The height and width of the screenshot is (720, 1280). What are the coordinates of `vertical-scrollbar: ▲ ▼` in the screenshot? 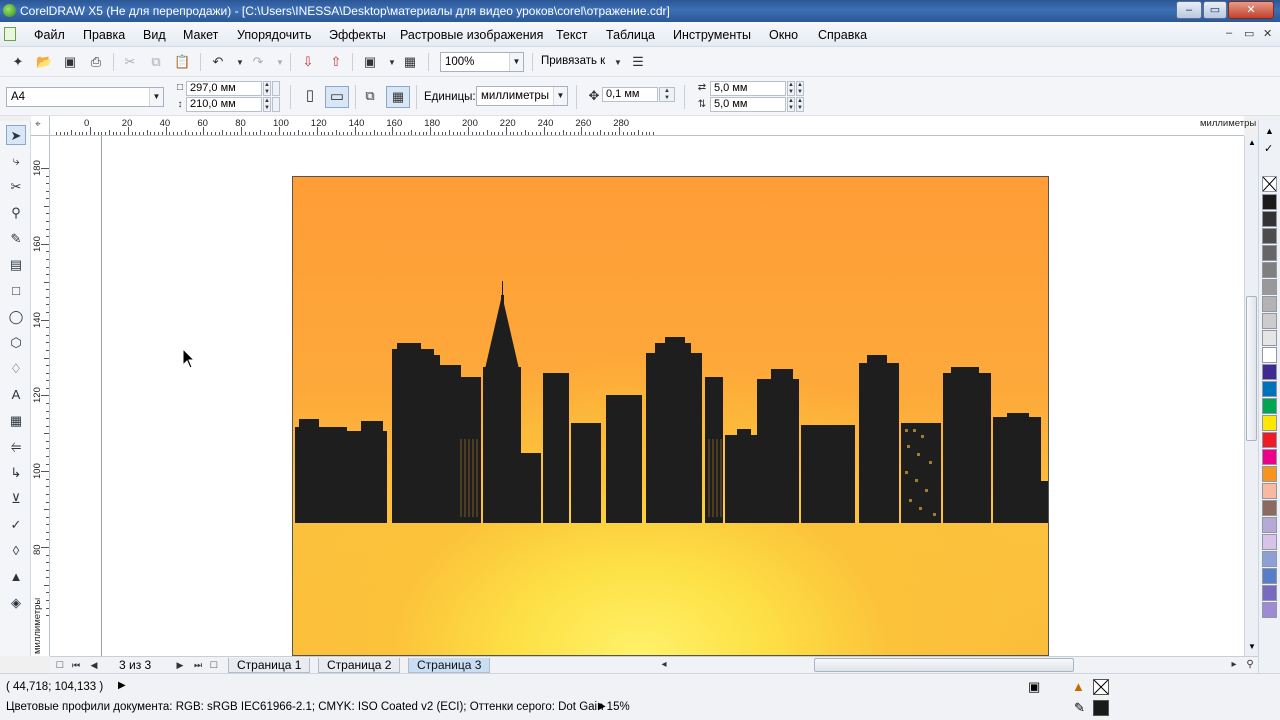 It's located at (1251, 396).